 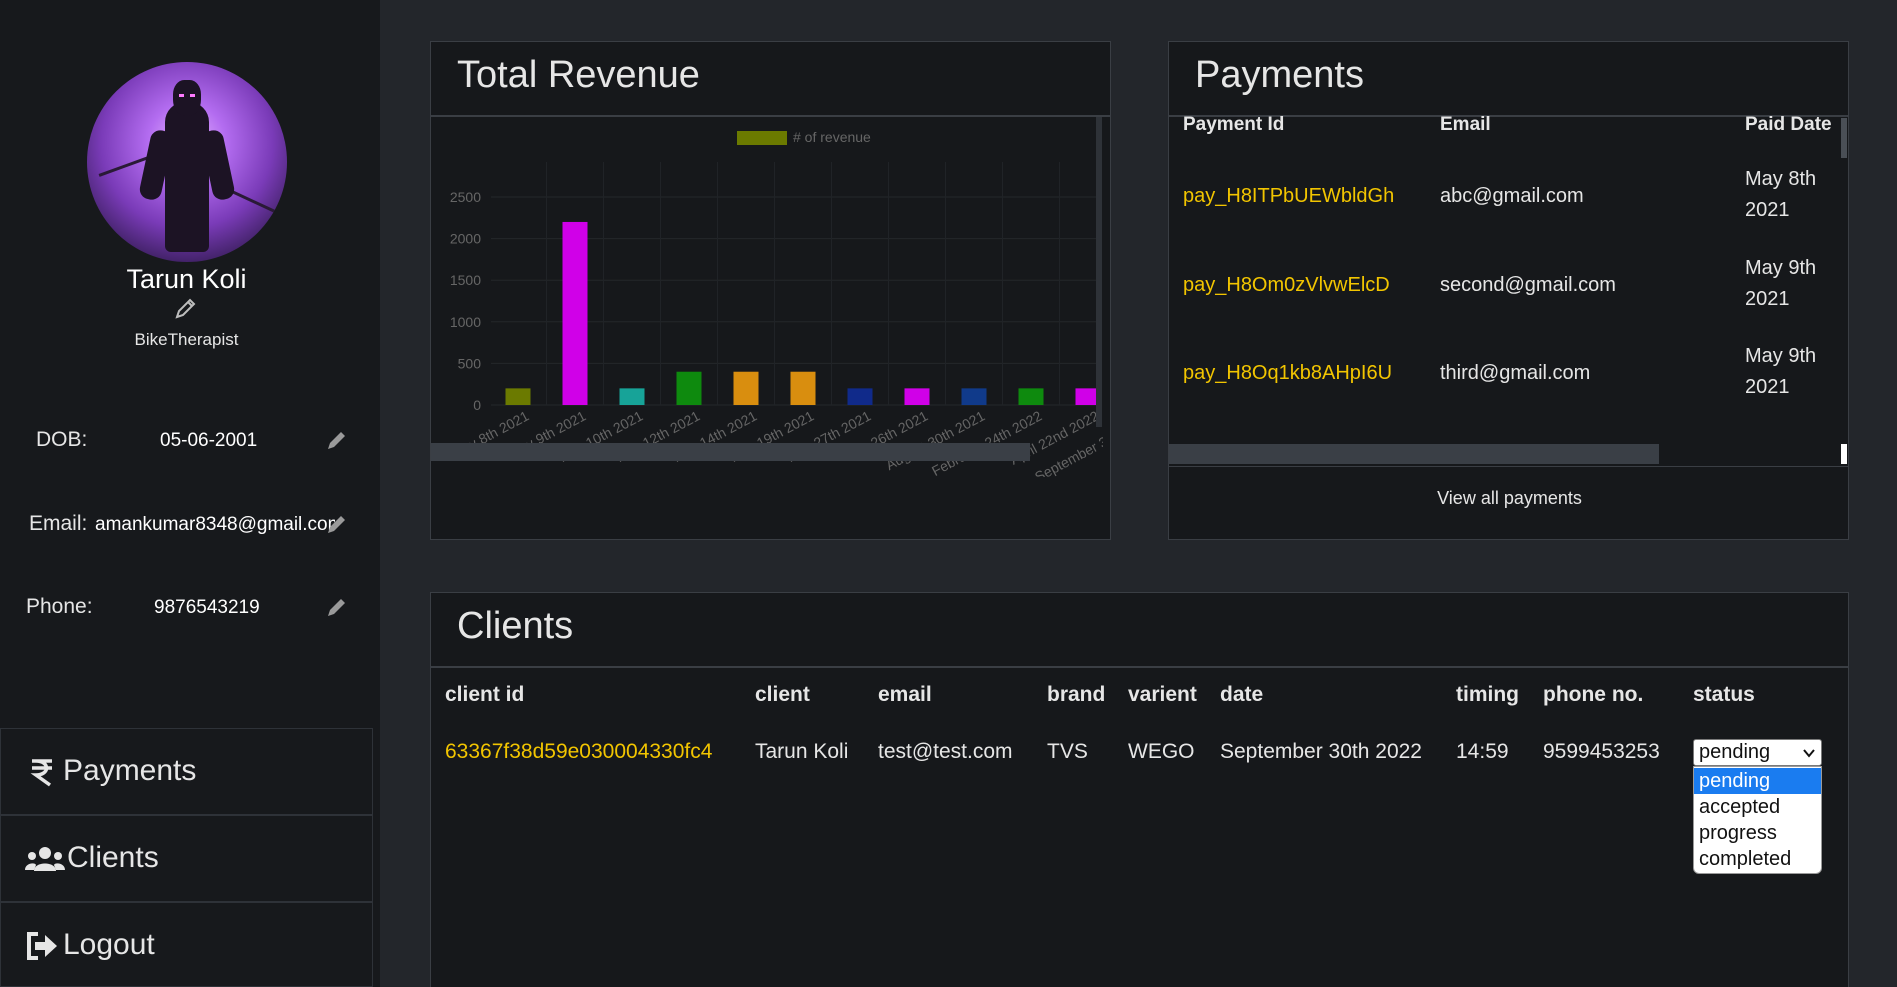 What do you see at coordinates (1593, 694) in the screenshot?
I see `col-phone: phone no.` at bounding box center [1593, 694].